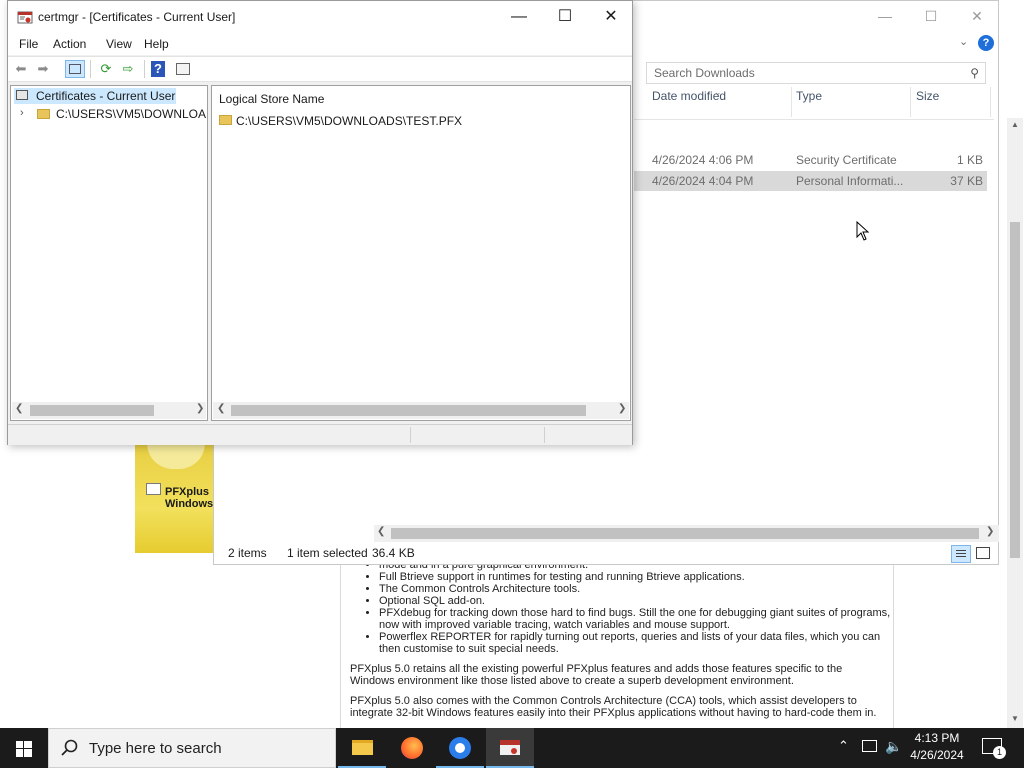  Describe the element at coordinates (156, 44) in the screenshot. I see `menu-help: Help` at that location.